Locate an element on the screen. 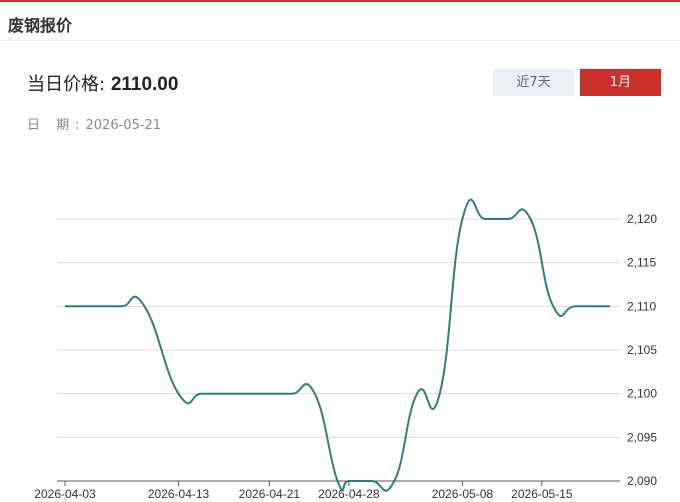 The width and height of the screenshot is (680, 502). x-tick-label: 2026-04-21 is located at coordinates (270, 494).